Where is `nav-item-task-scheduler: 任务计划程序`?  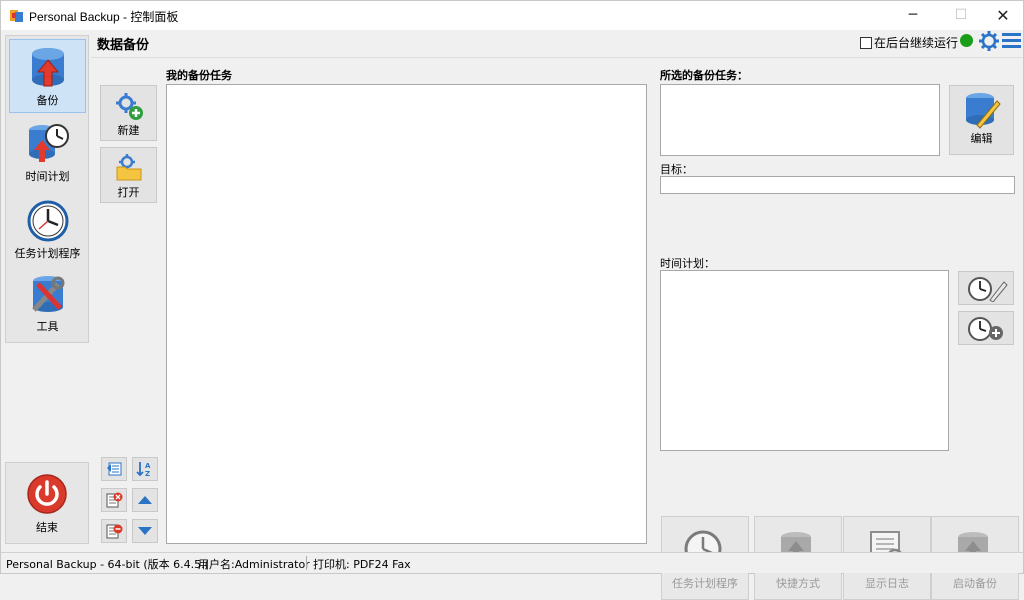 nav-item-task-scheduler: 任务计划程序 is located at coordinates (47, 230).